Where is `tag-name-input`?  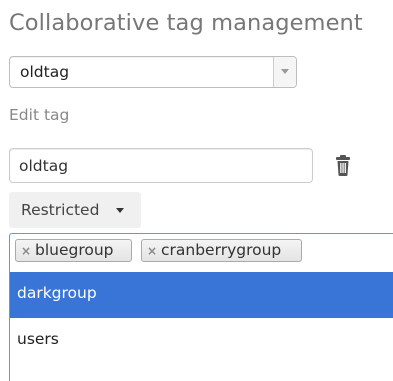
tag-name-input is located at coordinates (161, 165).